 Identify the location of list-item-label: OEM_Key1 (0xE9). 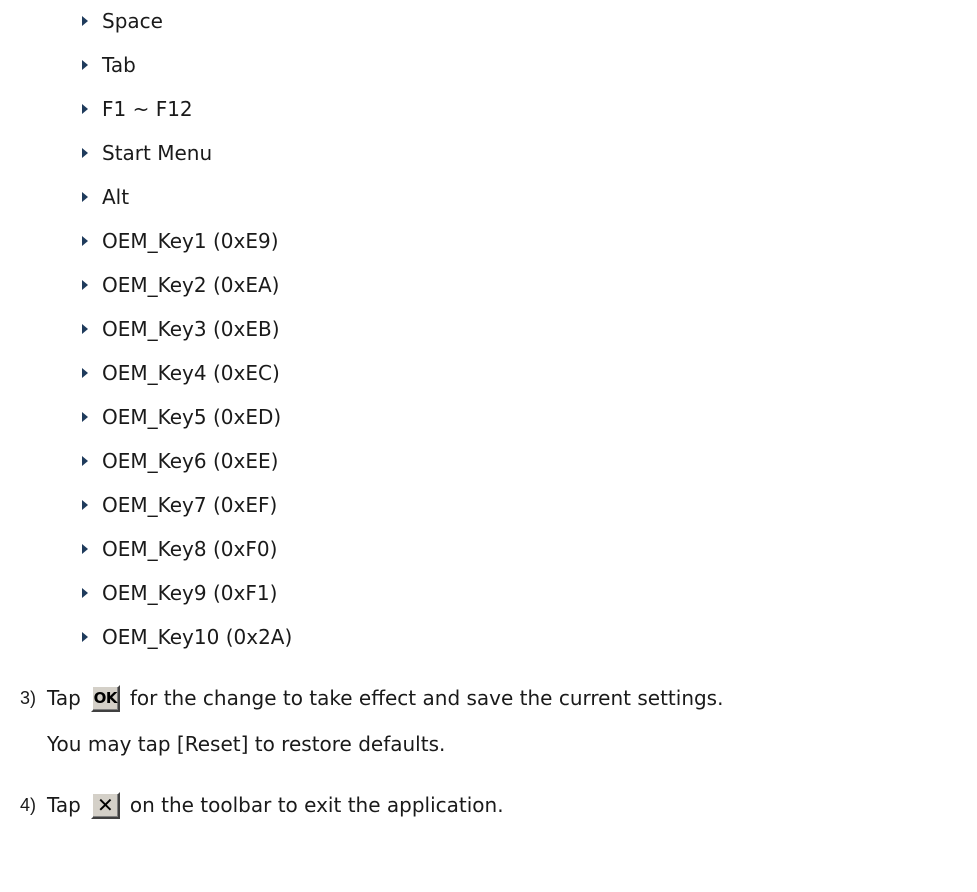
(190, 241).